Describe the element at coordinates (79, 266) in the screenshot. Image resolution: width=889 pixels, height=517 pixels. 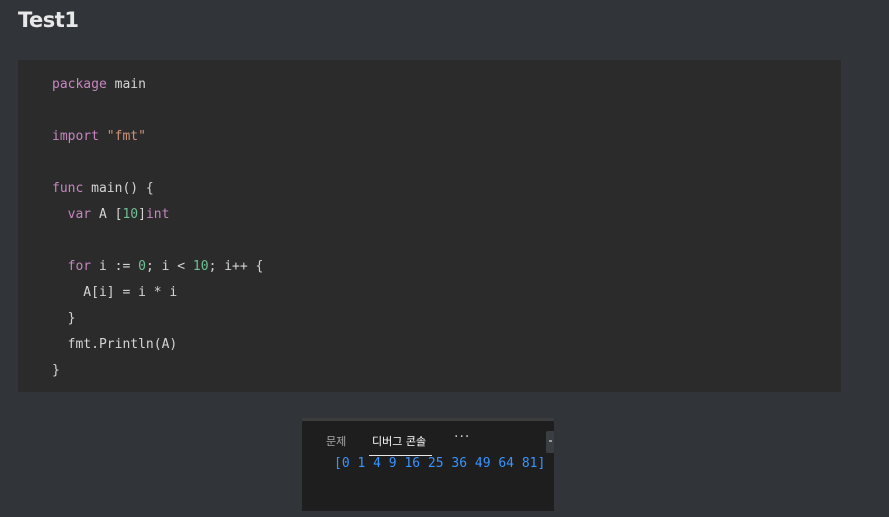
I see `code-token: for` at that location.